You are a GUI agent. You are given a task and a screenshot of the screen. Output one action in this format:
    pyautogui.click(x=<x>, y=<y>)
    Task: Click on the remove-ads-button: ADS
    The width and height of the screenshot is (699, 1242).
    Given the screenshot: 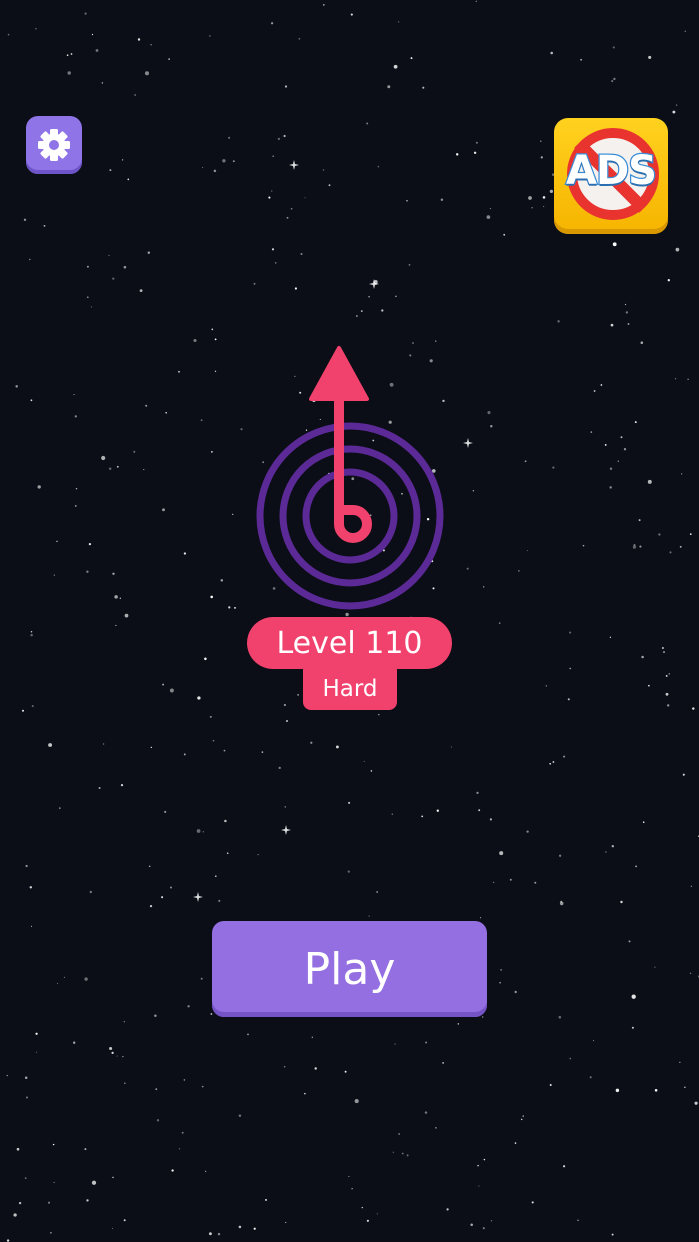 What is the action you would take?
    pyautogui.click(x=611, y=176)
    